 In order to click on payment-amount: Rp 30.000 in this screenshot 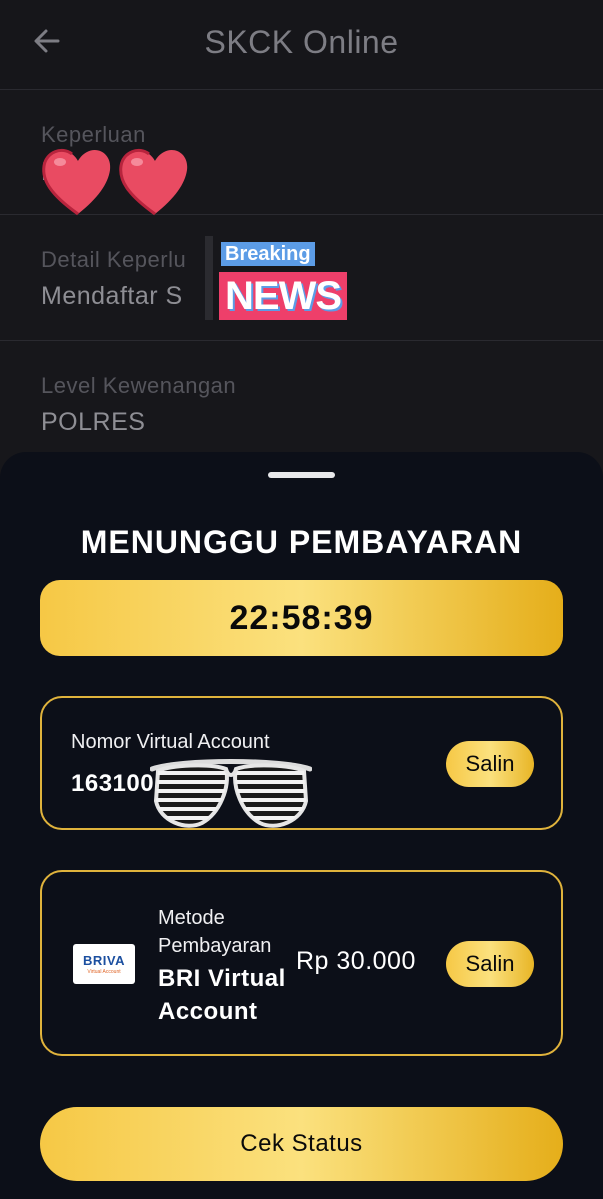, I will do `click(356, 961)`.